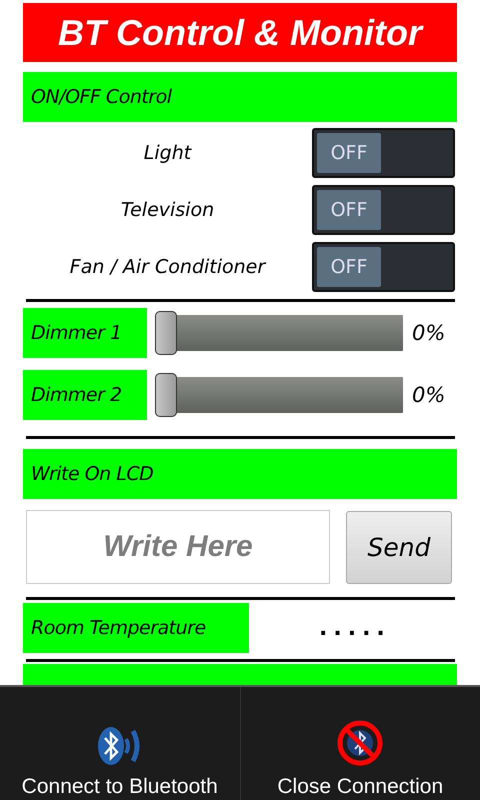  I want to click on device-label: Light, so click(167, 153).